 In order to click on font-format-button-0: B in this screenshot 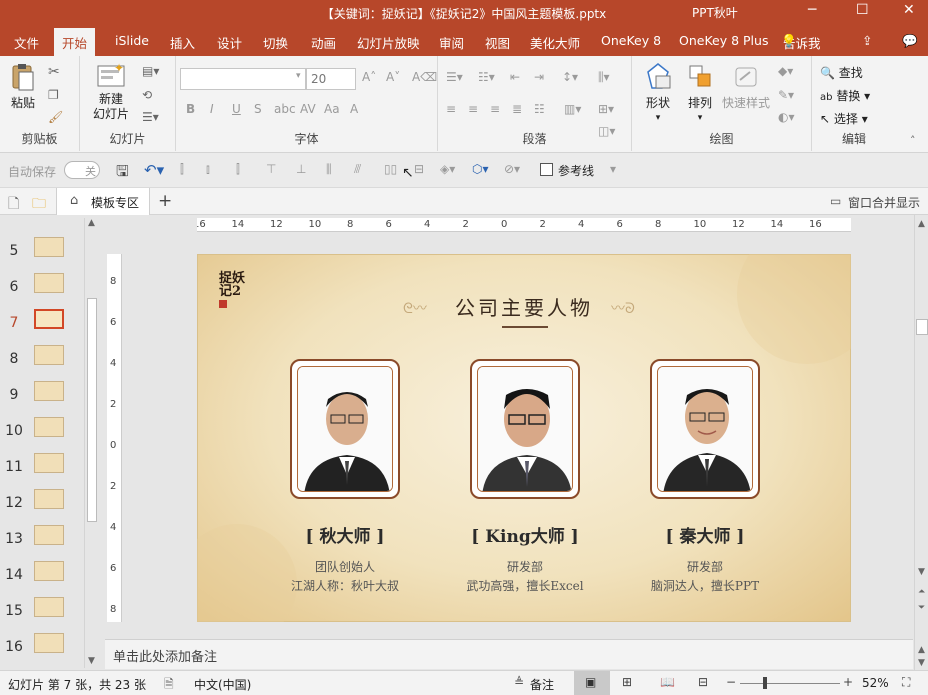, I will do `click(190, 109)`.